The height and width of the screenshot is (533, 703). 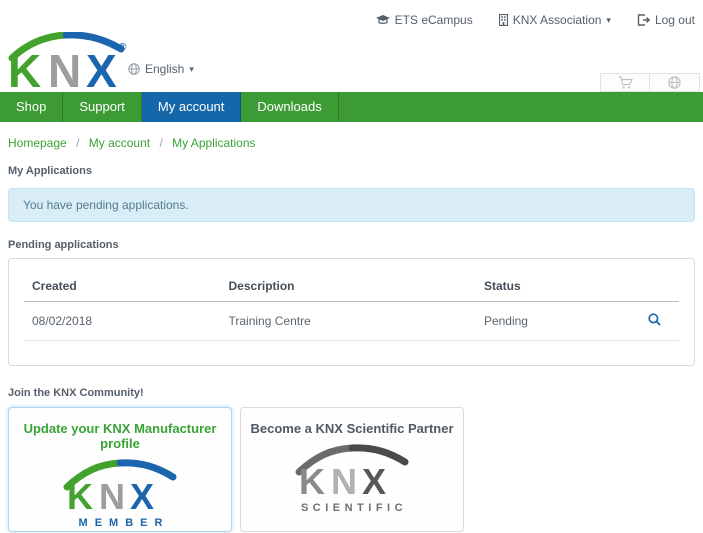 I want to click on cart-icon, so click(x=625, y=82).